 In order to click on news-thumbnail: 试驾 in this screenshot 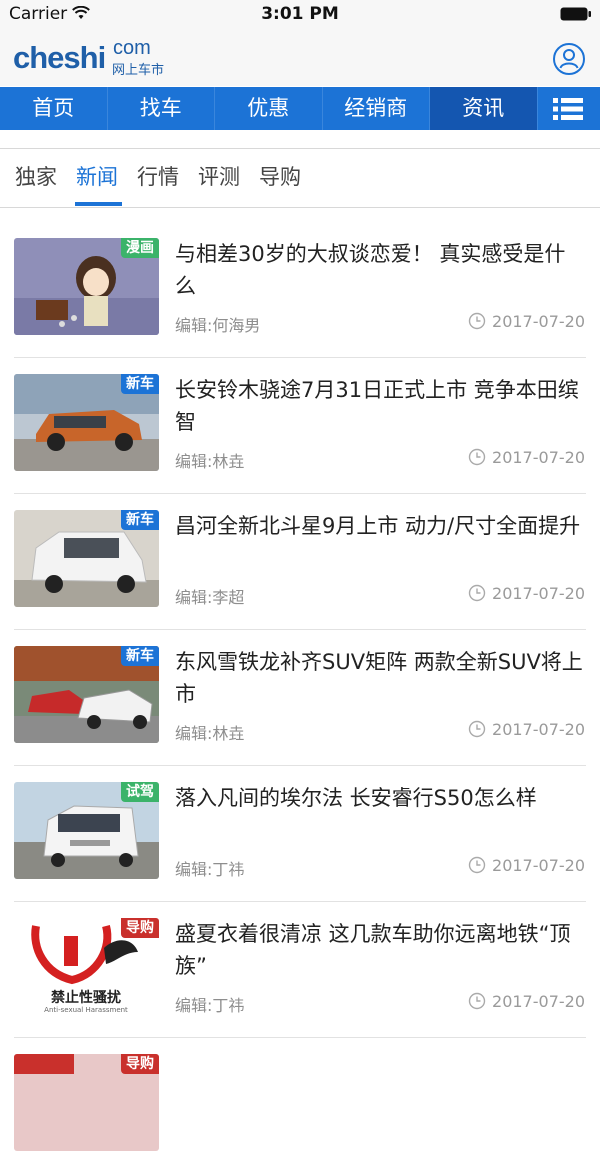, I will do `click(86, 830)`.